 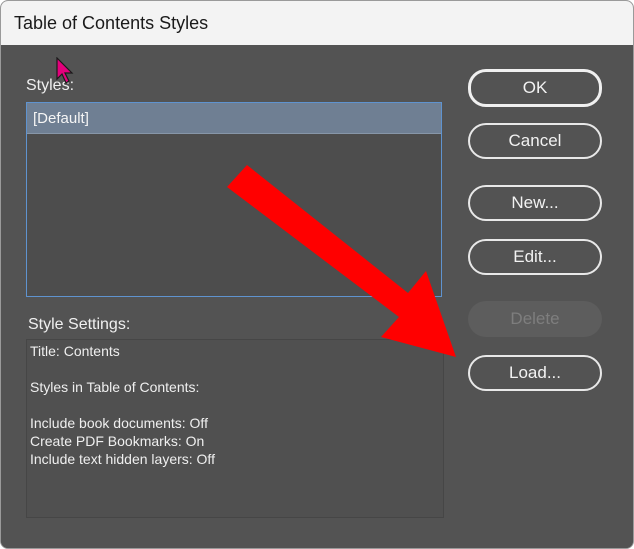 I want to click on settings-line-pdf-bookmarks: Create PDF Bookmarks: On, so click(x=117, y=441).